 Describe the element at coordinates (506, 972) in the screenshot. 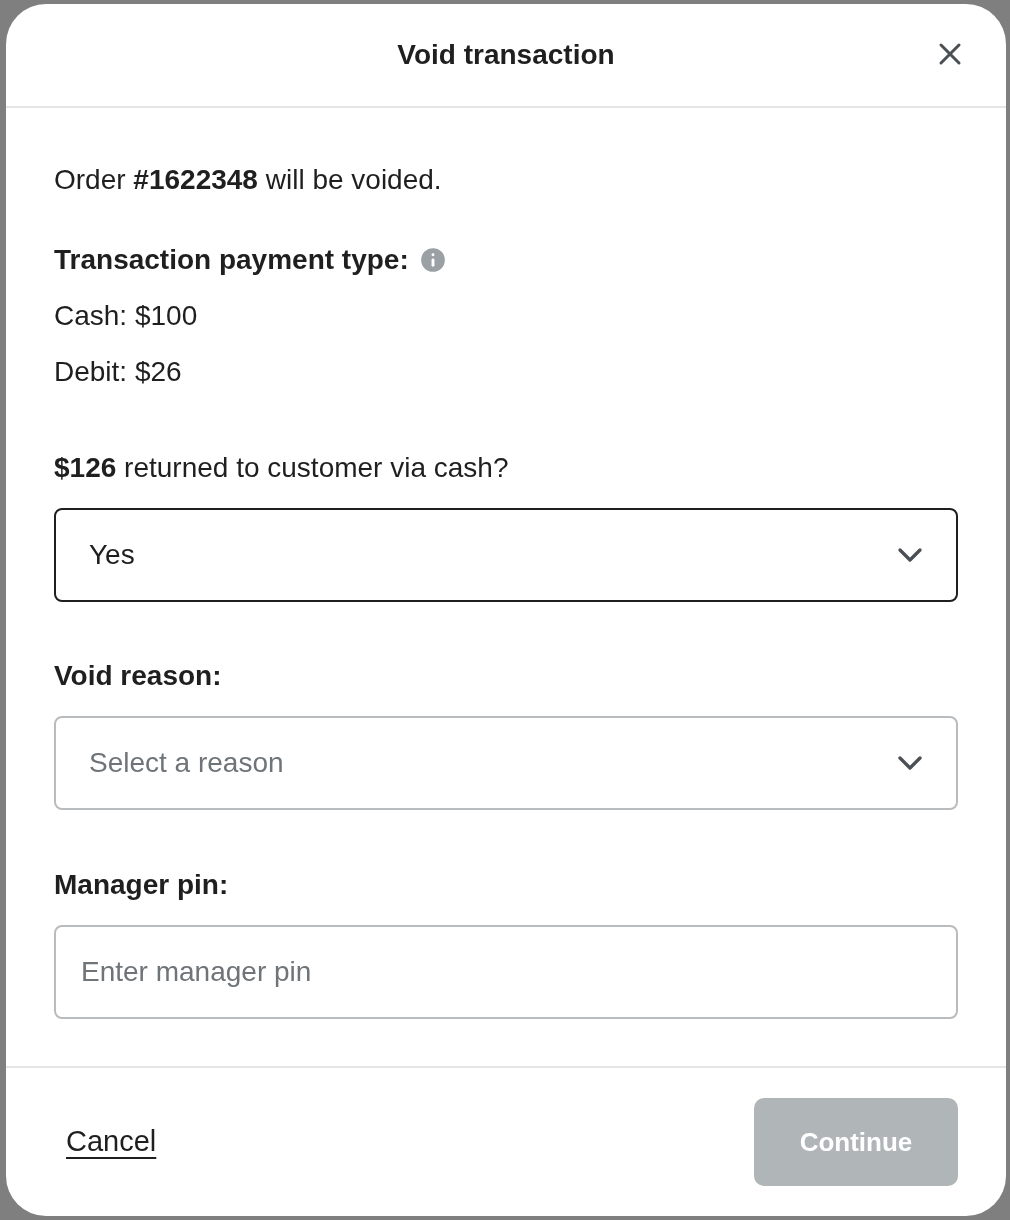

I see `manager-pin-field: Enter manager pin` at that location.